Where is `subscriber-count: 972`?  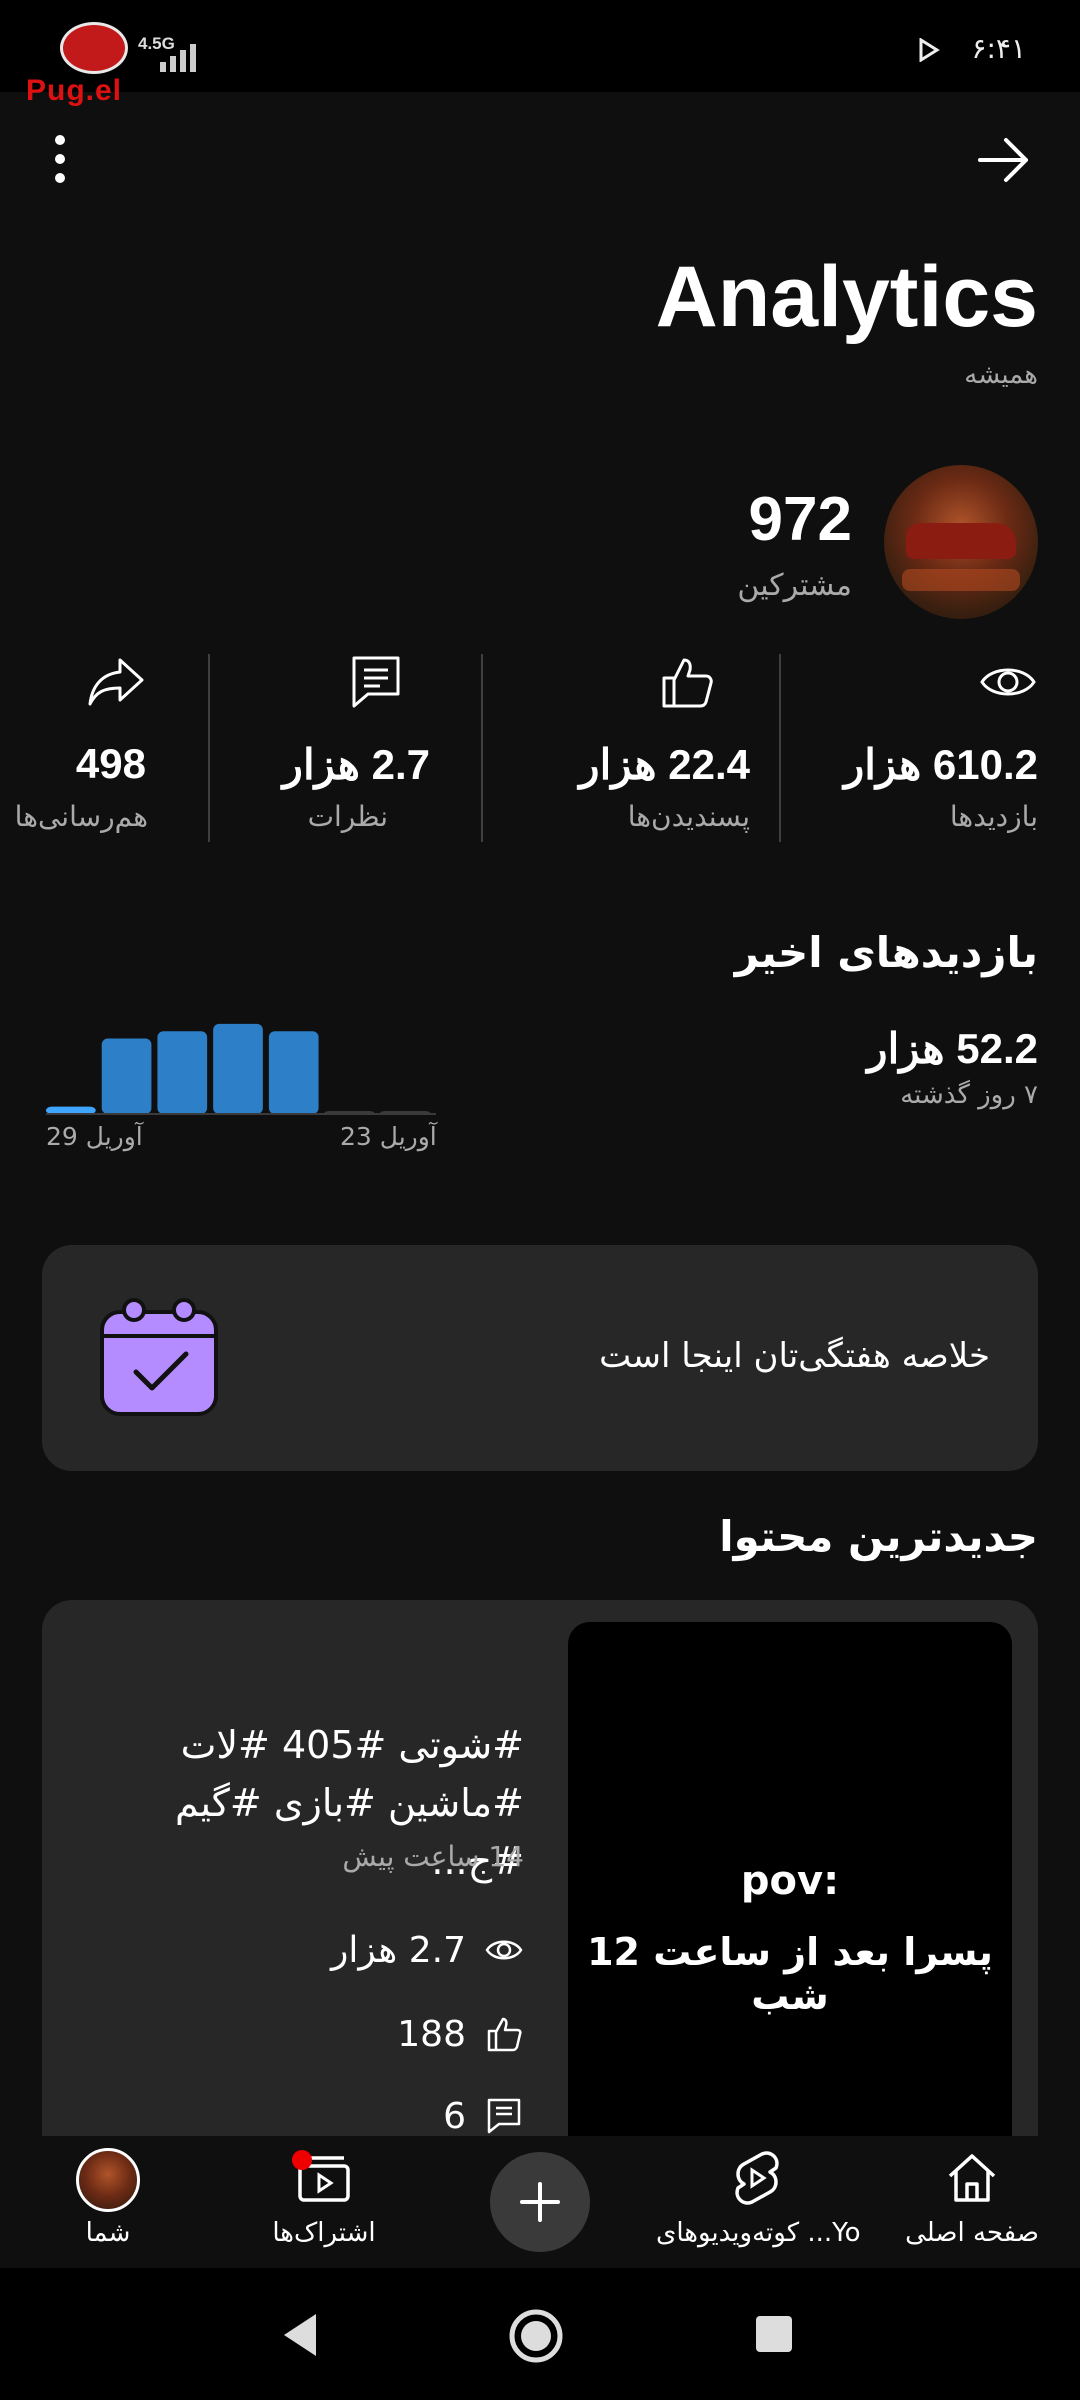 subscriber-count: 972 is located at coordinates (800, 519).